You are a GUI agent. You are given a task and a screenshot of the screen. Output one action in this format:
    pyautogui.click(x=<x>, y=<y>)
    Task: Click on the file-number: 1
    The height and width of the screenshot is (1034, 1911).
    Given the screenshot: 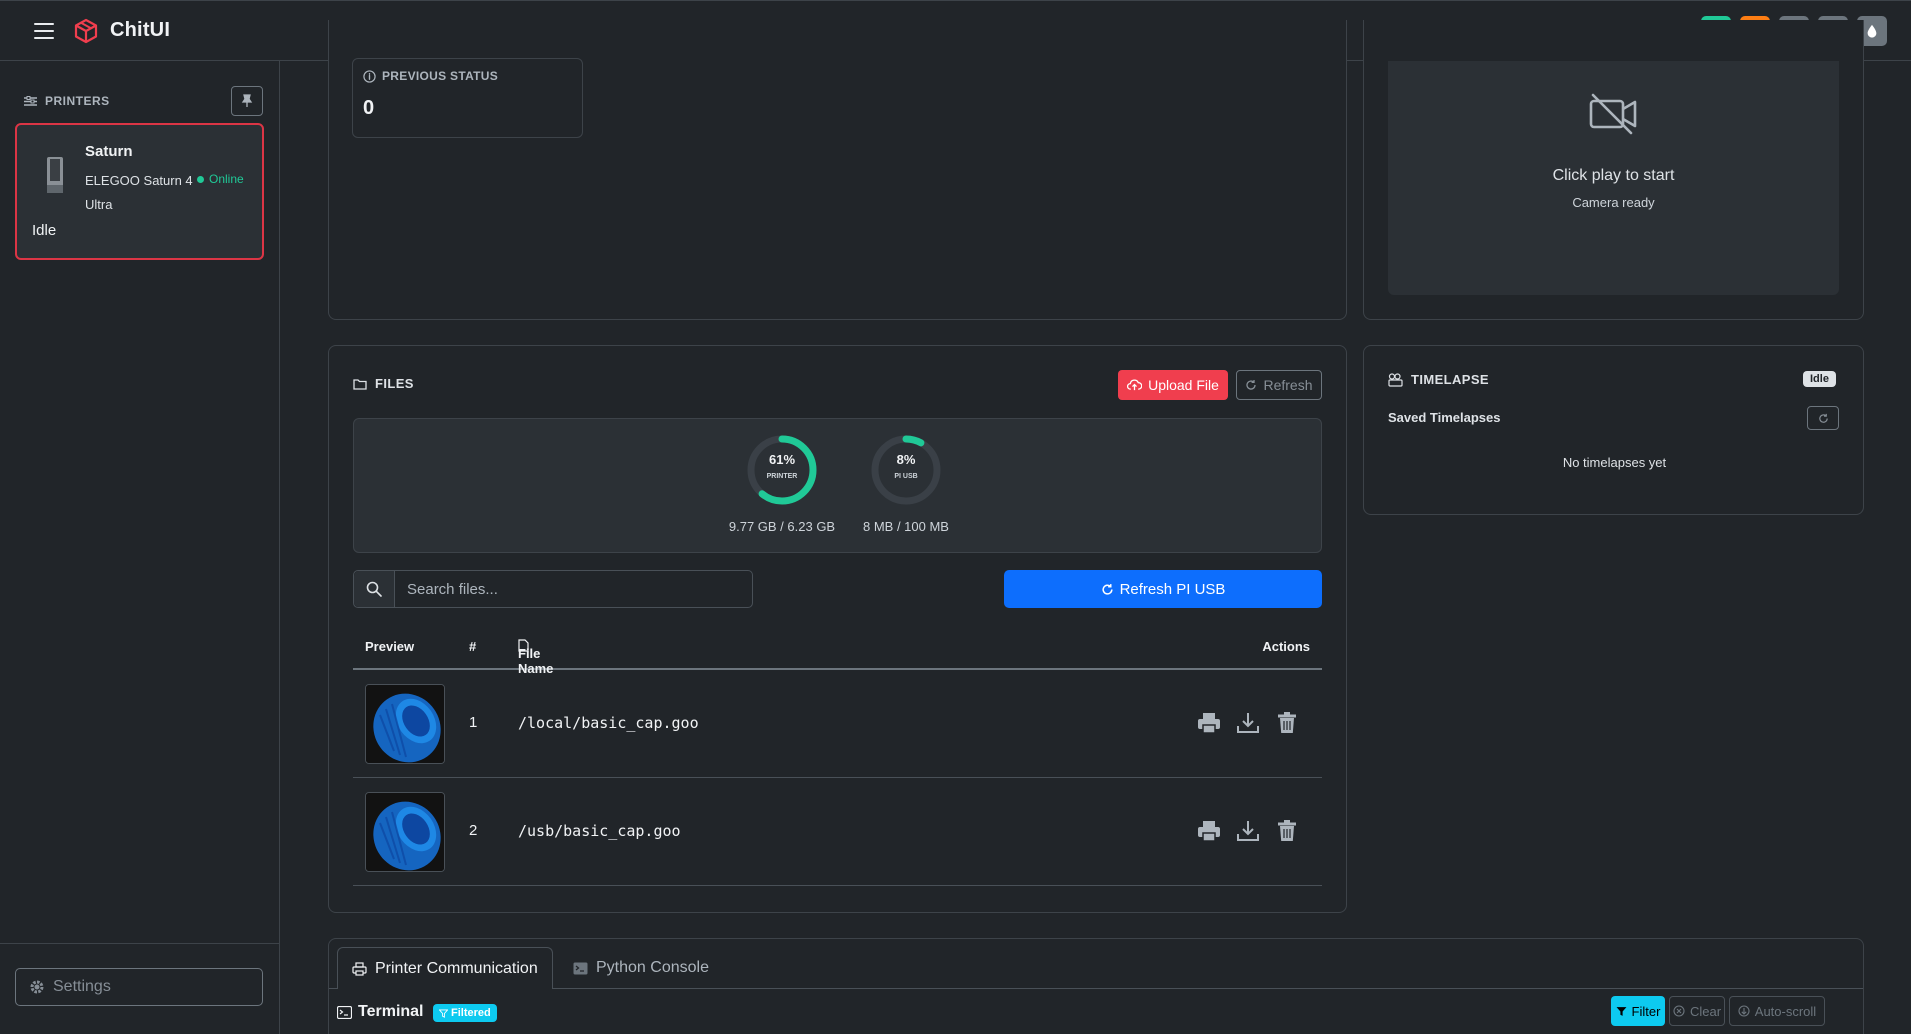 What is the action you would take?
    pyautogui.click(x=473, y=722)
    